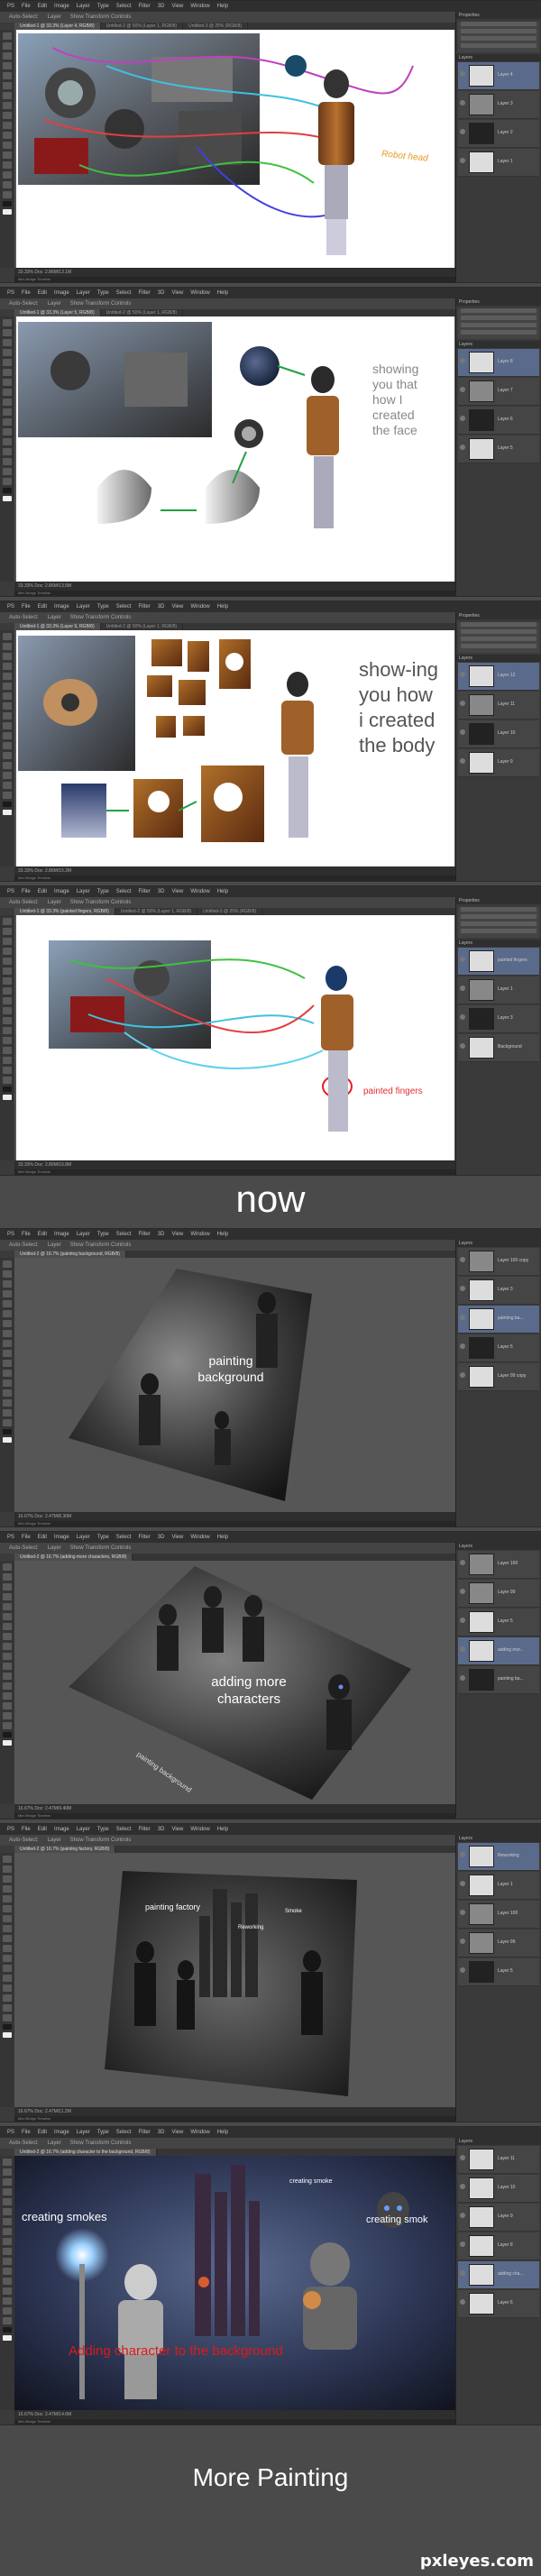 The height and width of the screenshot is (2576, 541). Describe the element at coordinates (7, 165) in the screenshot. I see `path-select-tool-icon` at that location.